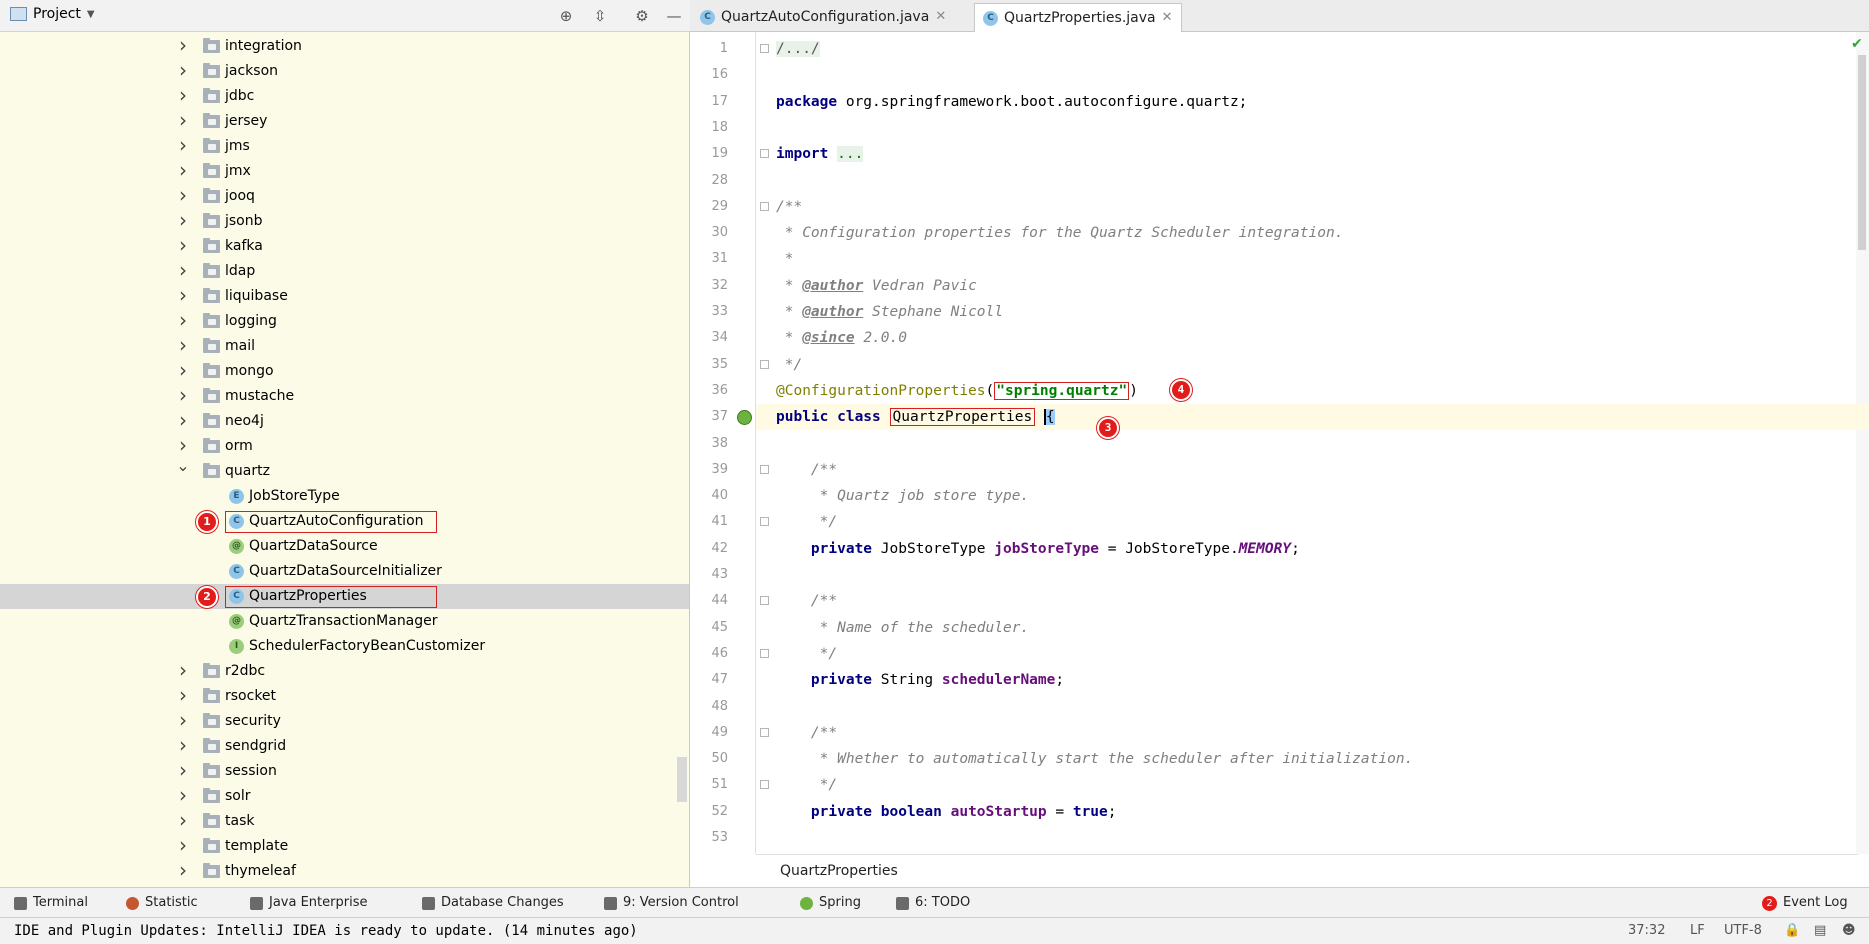 The image size is (1869, 944). What do you see at coordinates (1743, 931) in the screenshot?
I see `file-encoding: UTF-8` at bounding box center [1743, 931].